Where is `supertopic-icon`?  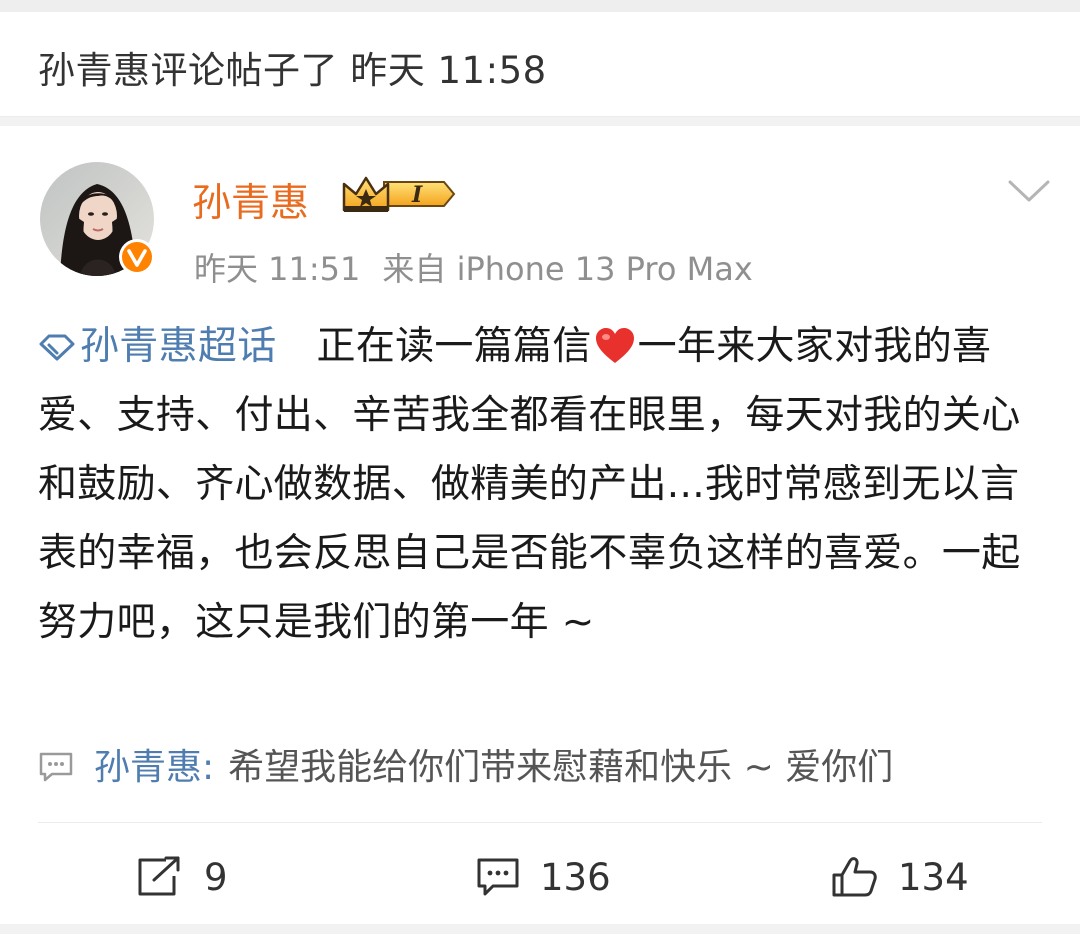 supertopic-icon is located at coordinates (57, 347).